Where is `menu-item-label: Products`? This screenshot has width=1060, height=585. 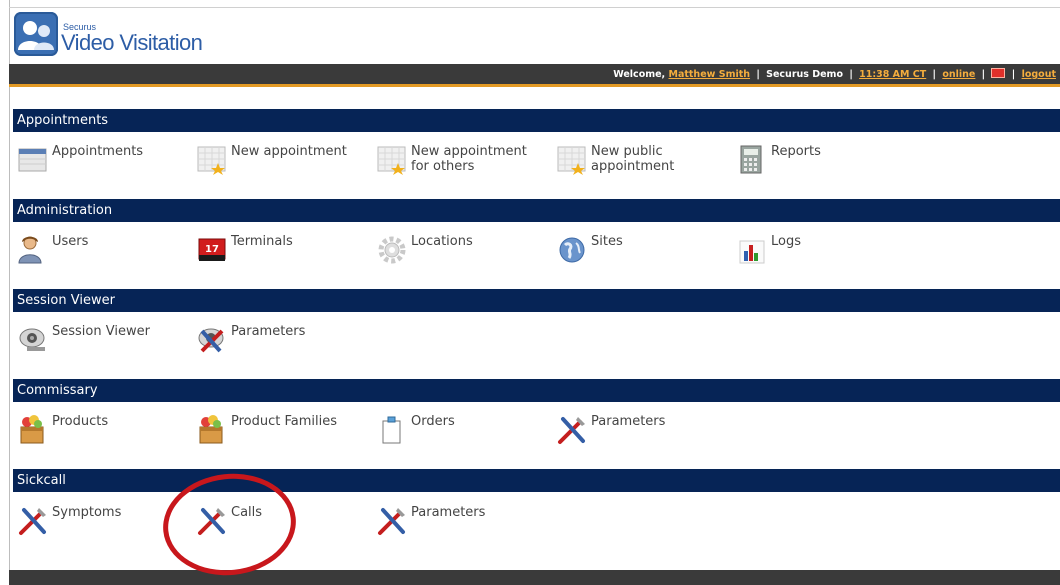 menu-item-label: Products is located at coordinates (80, 421).